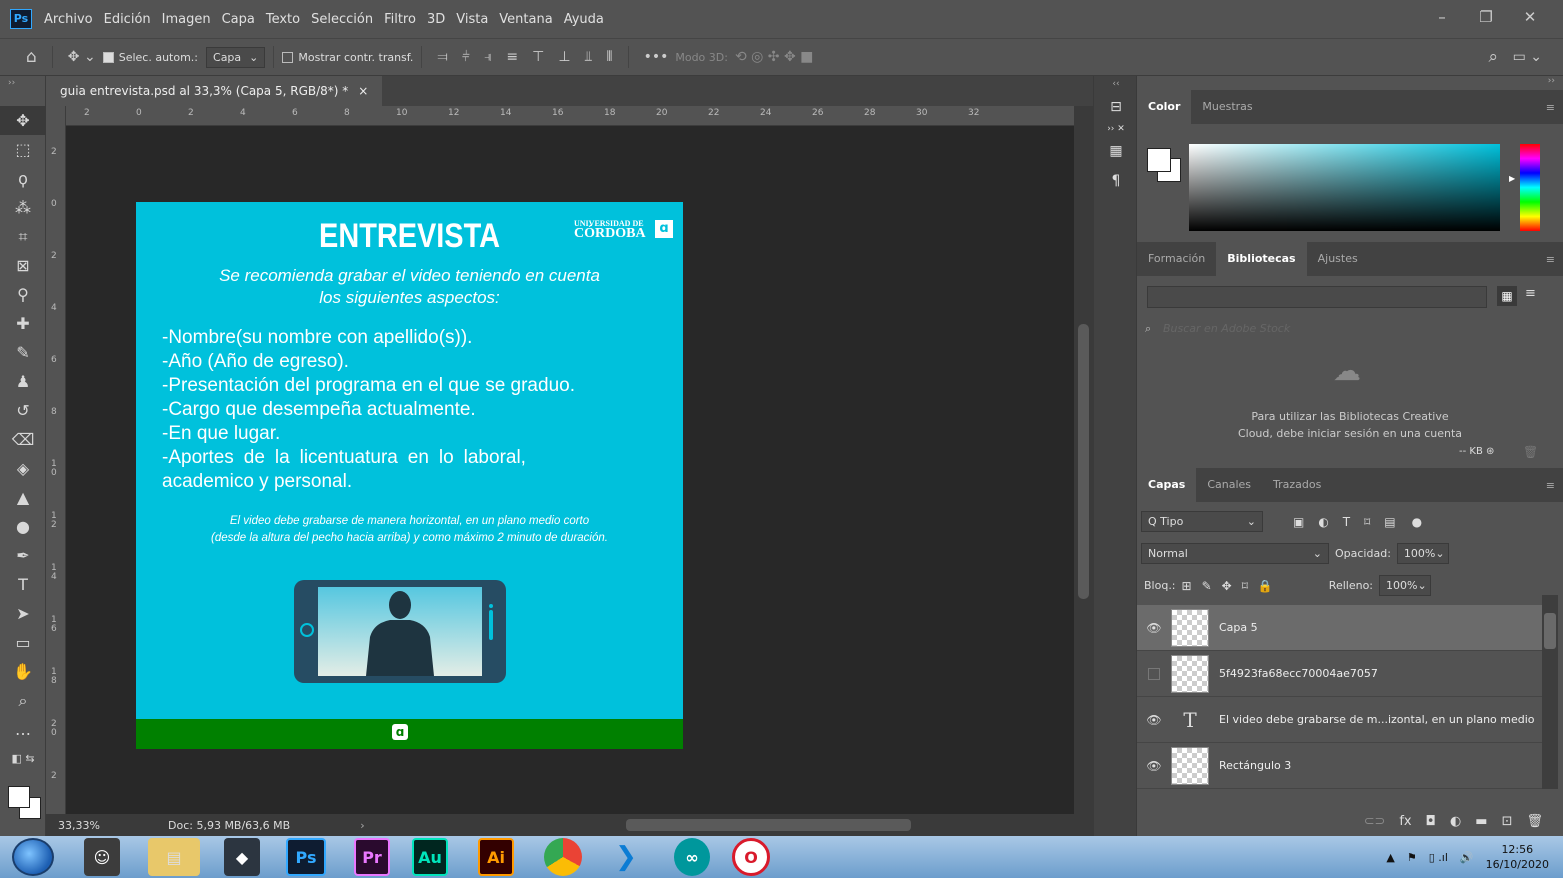  What do you see at coordinates (692, 857) in the screenshot?
I see `arduino-icon: ∞` at bounding box center [692, 857].